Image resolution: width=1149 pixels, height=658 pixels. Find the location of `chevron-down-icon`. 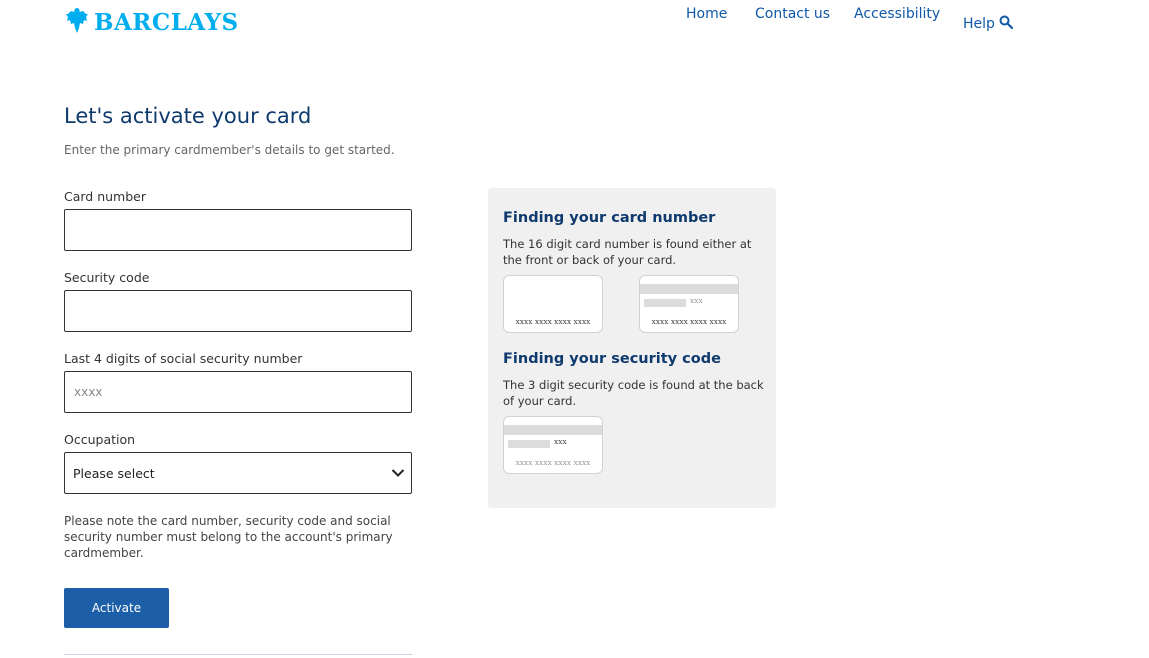

chevron-down-icon is located at coordinates (398, 473).